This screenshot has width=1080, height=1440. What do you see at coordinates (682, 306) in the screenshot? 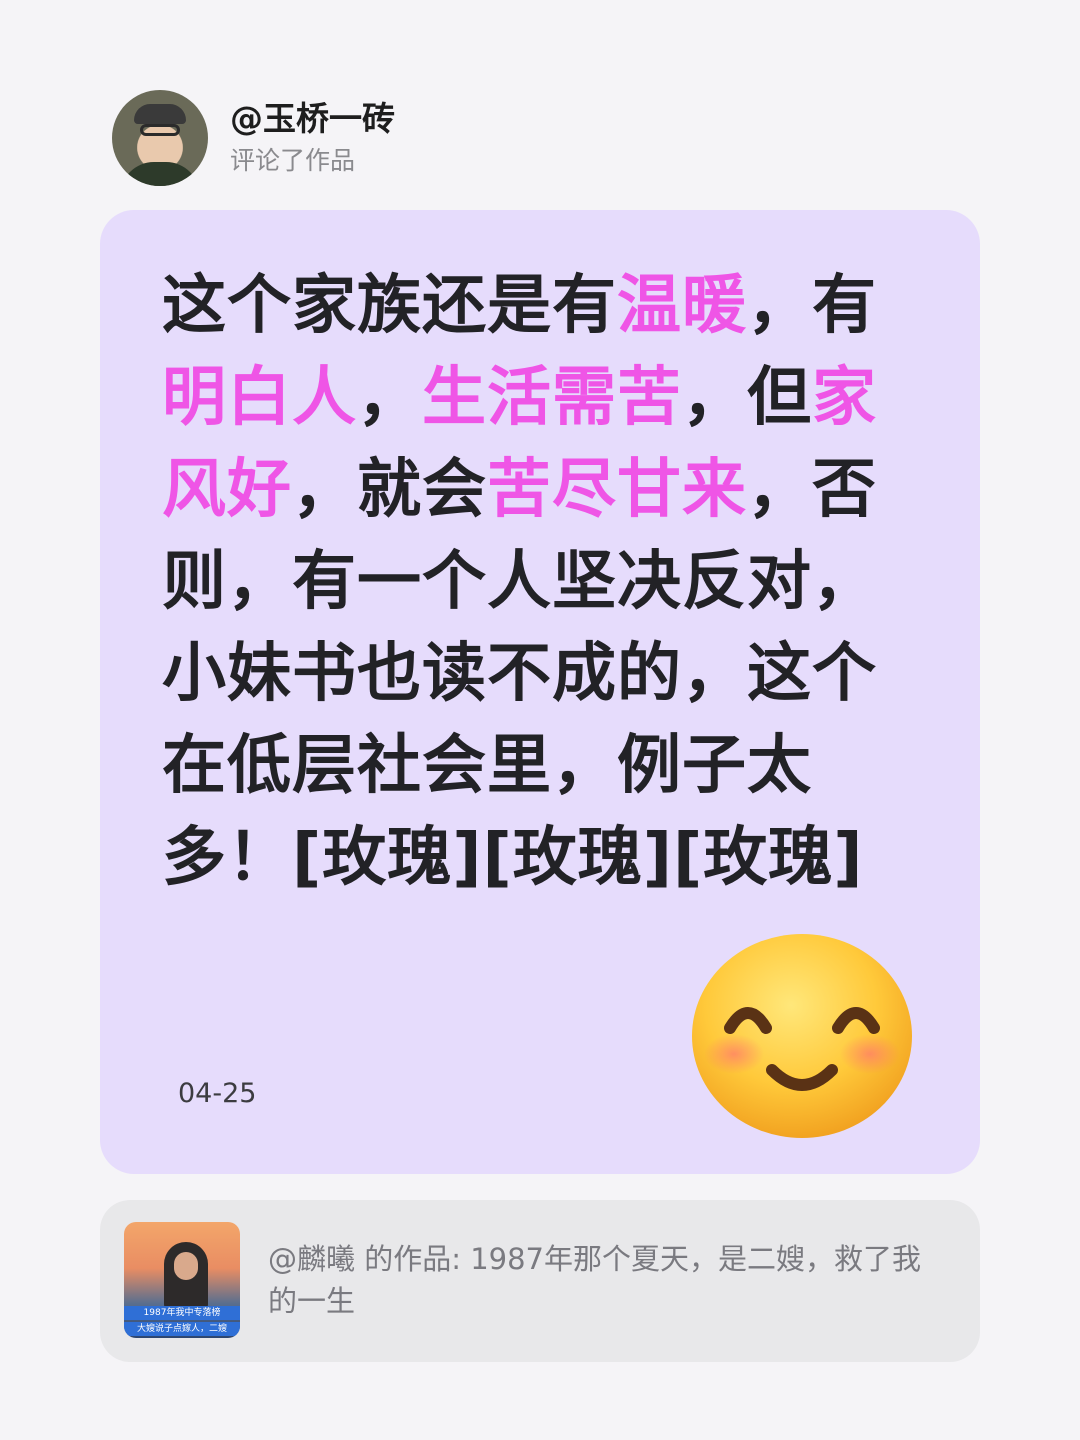
I see `highlighted-phrase: 温暖` at bounding box center [682, 306].